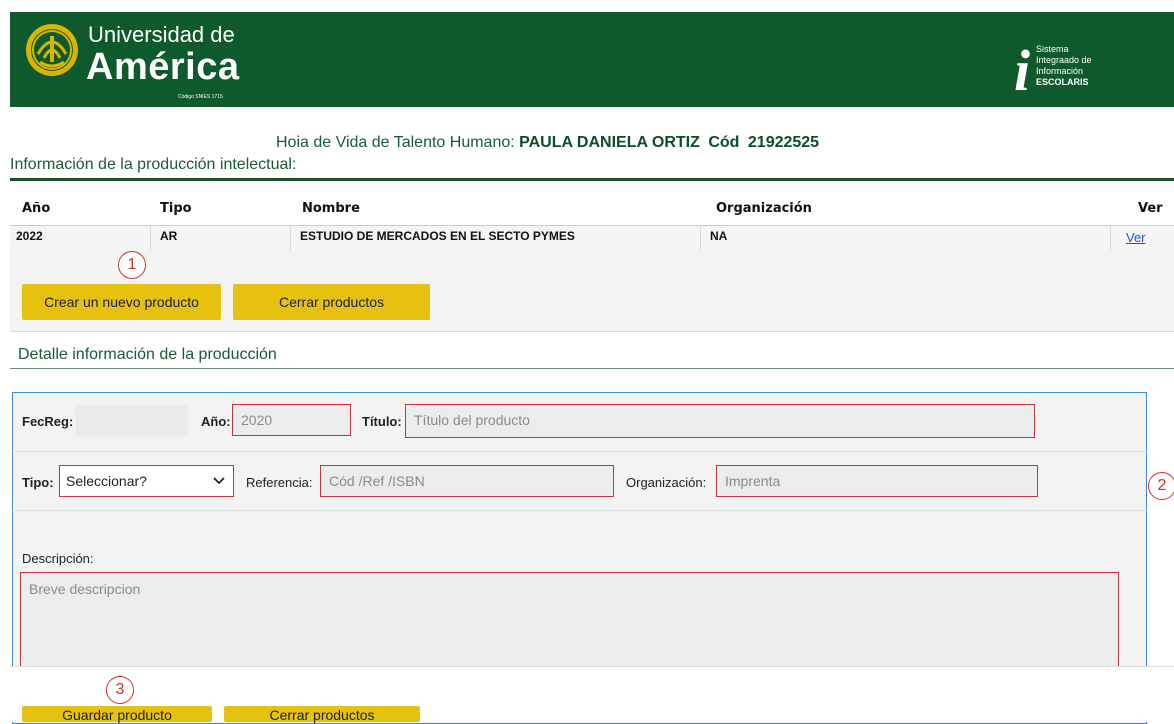 The height and width of the screenshot is (724, 1174). What do you see at coordinates (467, 481) in the screenshot?
I see `reference-input: Cód /Ref /ISBN` at bounding box center [467, 481].